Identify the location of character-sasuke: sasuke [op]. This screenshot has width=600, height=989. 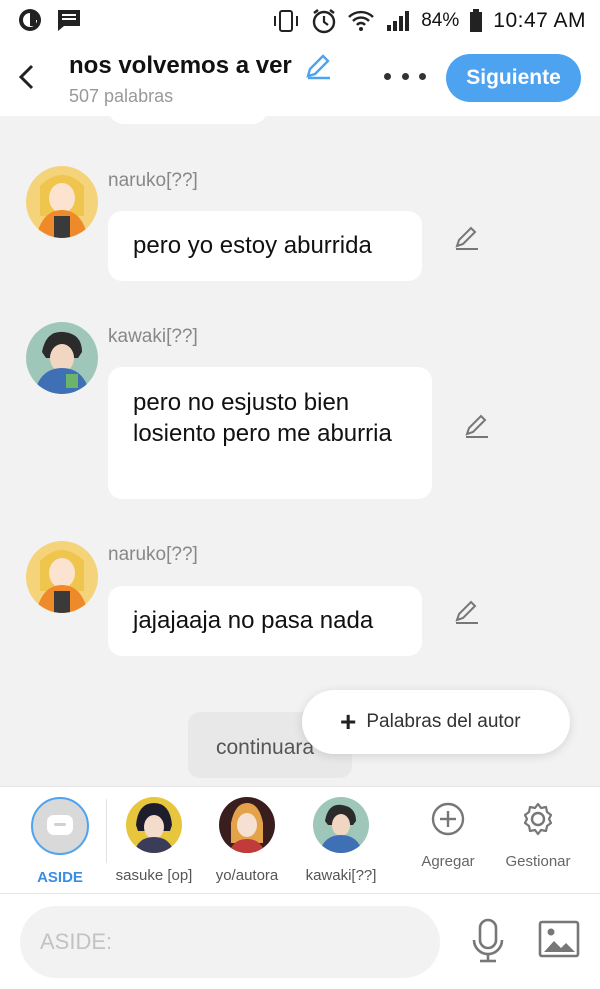
(154, 840).